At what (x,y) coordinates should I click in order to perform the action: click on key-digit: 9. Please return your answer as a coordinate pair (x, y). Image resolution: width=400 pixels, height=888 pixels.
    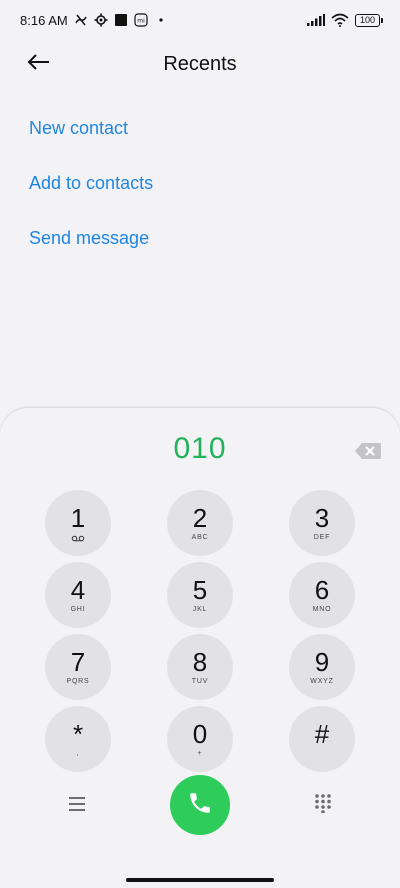
    Looking at the image, I should click on (322, 661).